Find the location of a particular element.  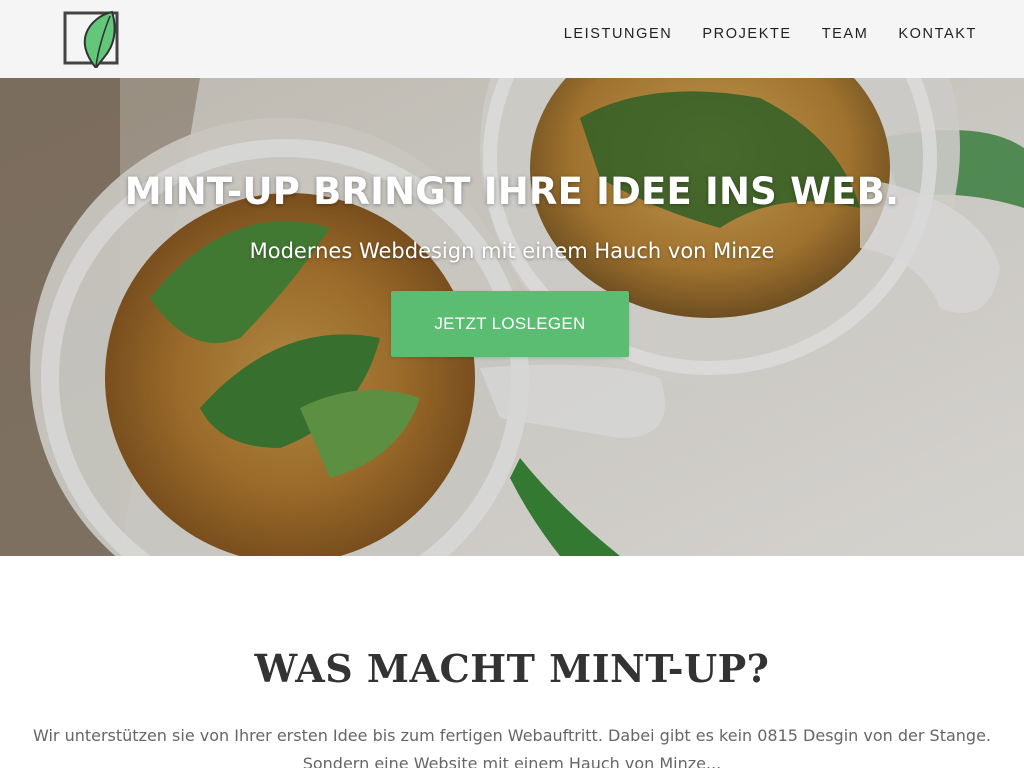

get-started-button: JETZT LOSLEGEN is located at coordinates (510, 324).